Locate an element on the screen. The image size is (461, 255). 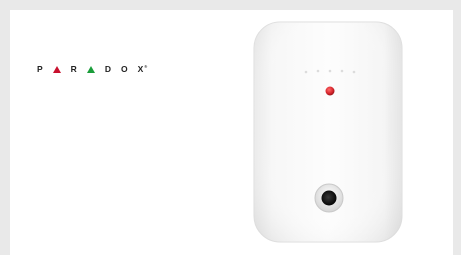
logo-red-triangle-icon is located at coordinates (56, 69).